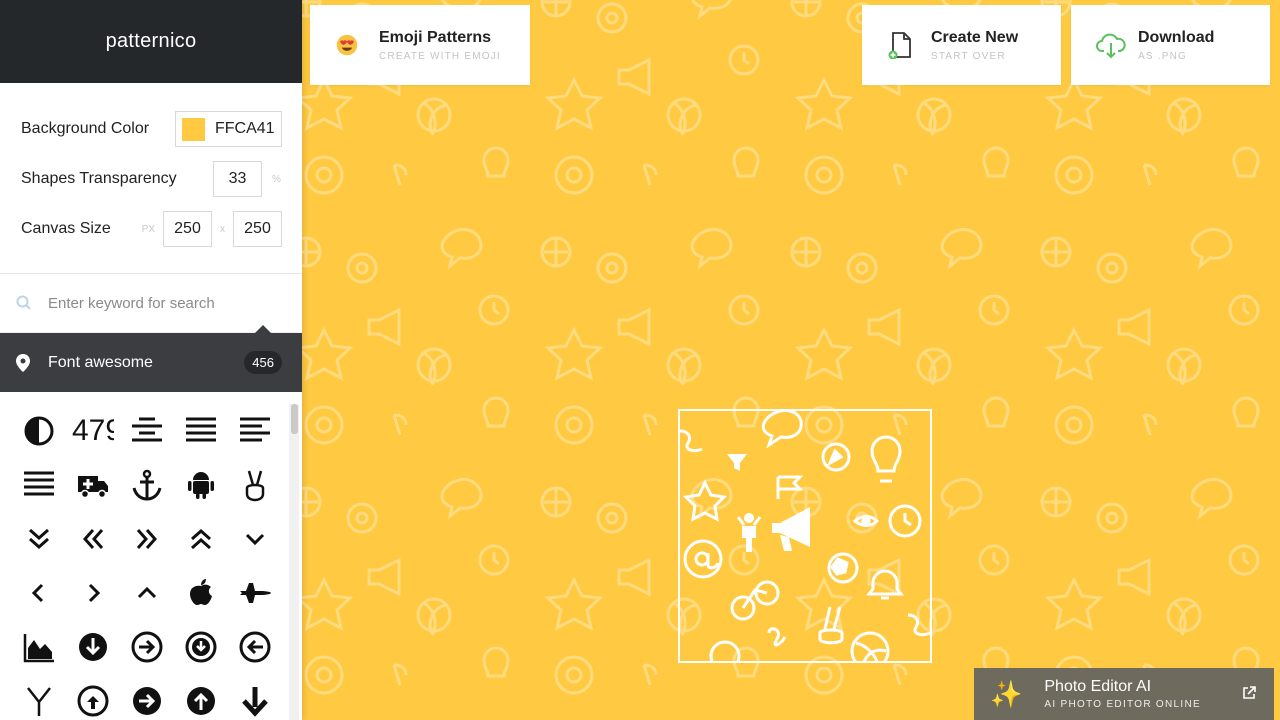  Describe the element at coordinates (255, 485) in the screenshot. I see `hand-peace-icon` at that location.